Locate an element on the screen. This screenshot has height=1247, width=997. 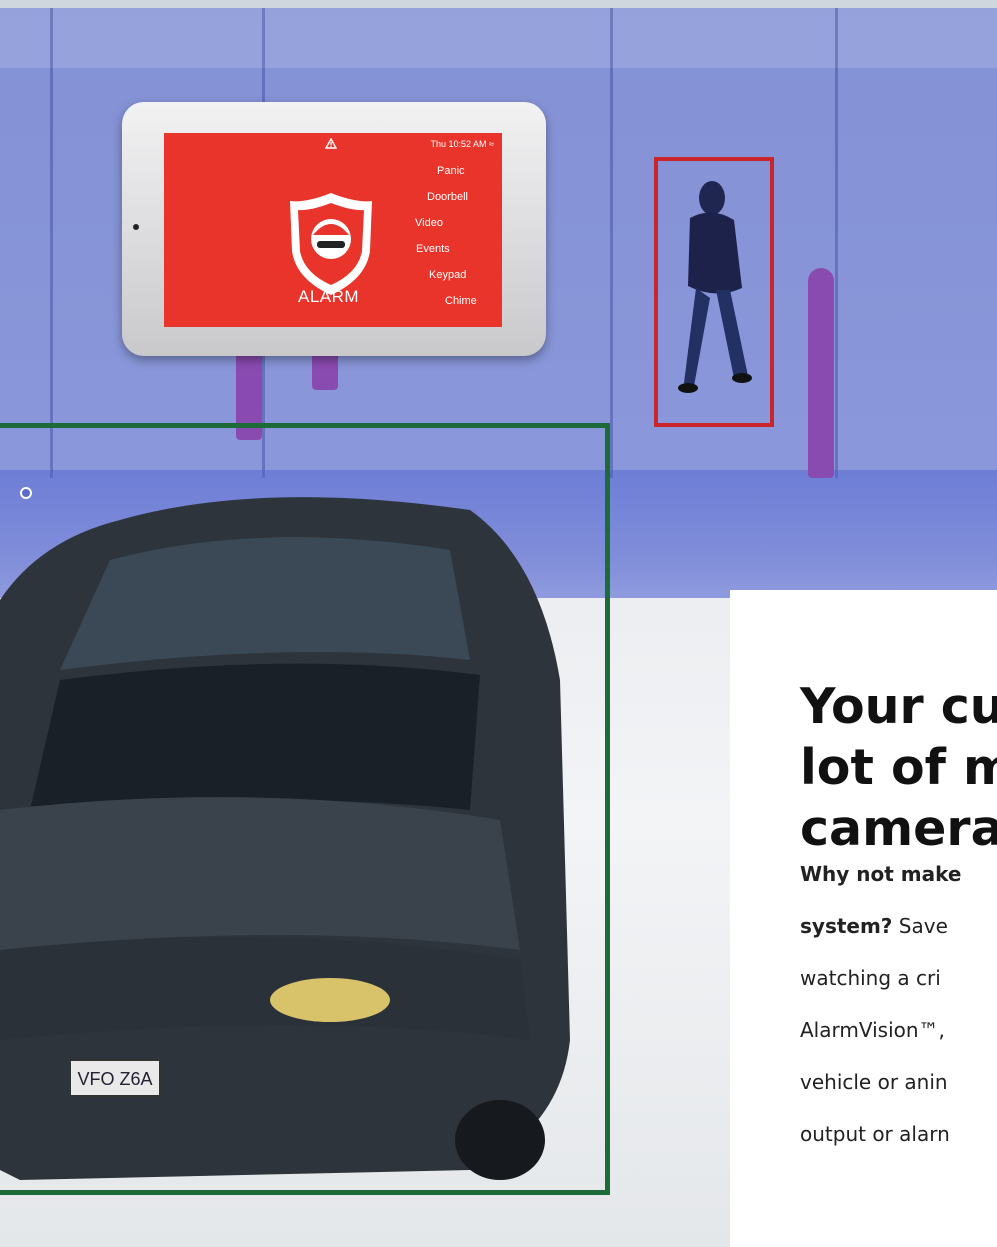
menu-item-doorbell: Doorbell is located at coordinates (447, 197).